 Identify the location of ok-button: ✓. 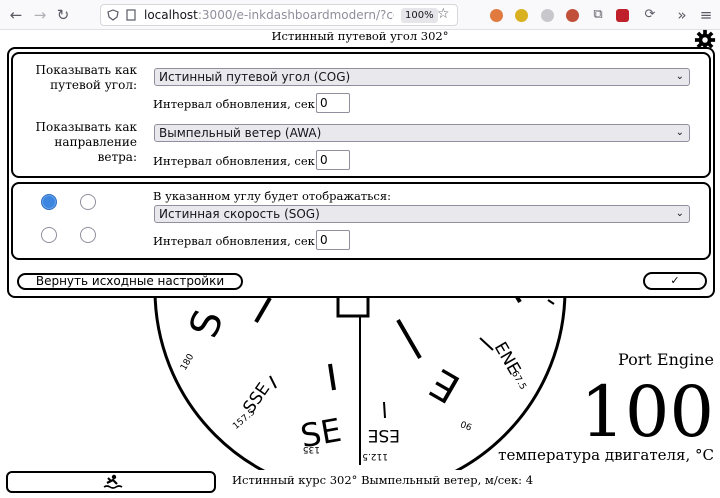
(675, 281).